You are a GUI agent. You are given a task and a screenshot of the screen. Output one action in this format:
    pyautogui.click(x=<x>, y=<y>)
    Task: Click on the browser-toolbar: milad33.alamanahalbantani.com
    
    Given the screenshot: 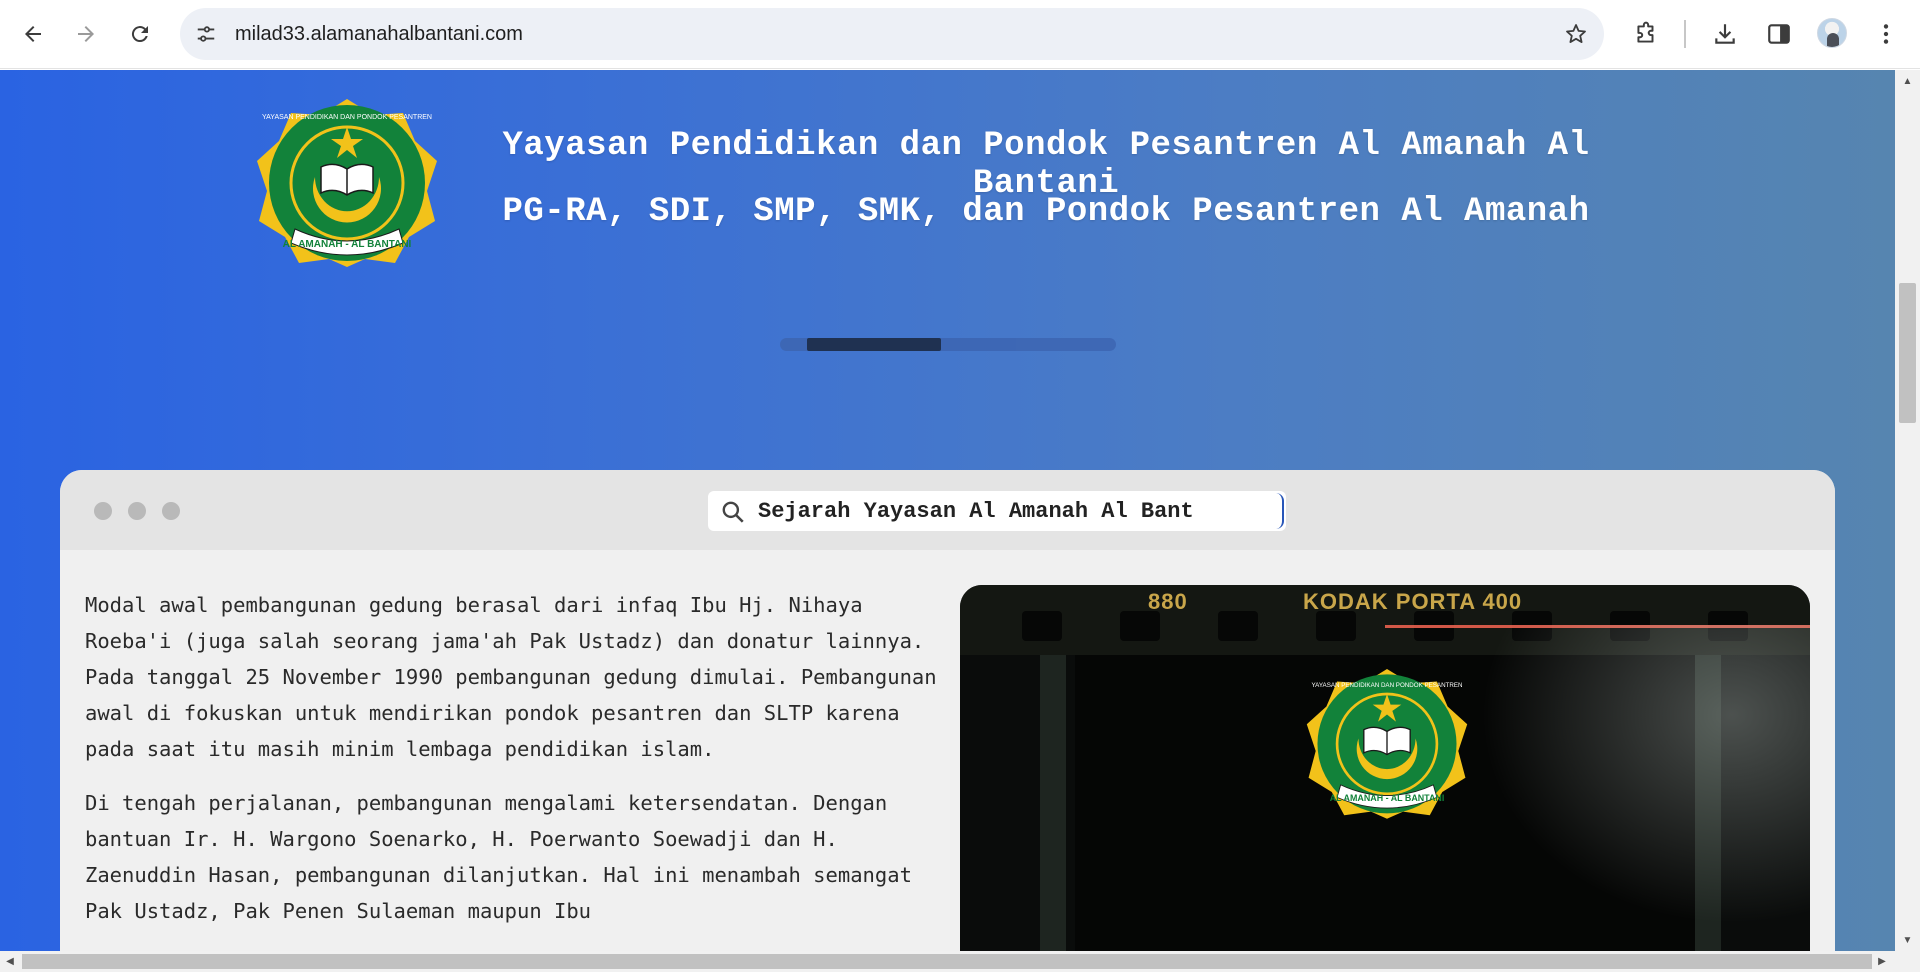 What is the action you would take?
    pyautogui.click(x=960, y=34)
    